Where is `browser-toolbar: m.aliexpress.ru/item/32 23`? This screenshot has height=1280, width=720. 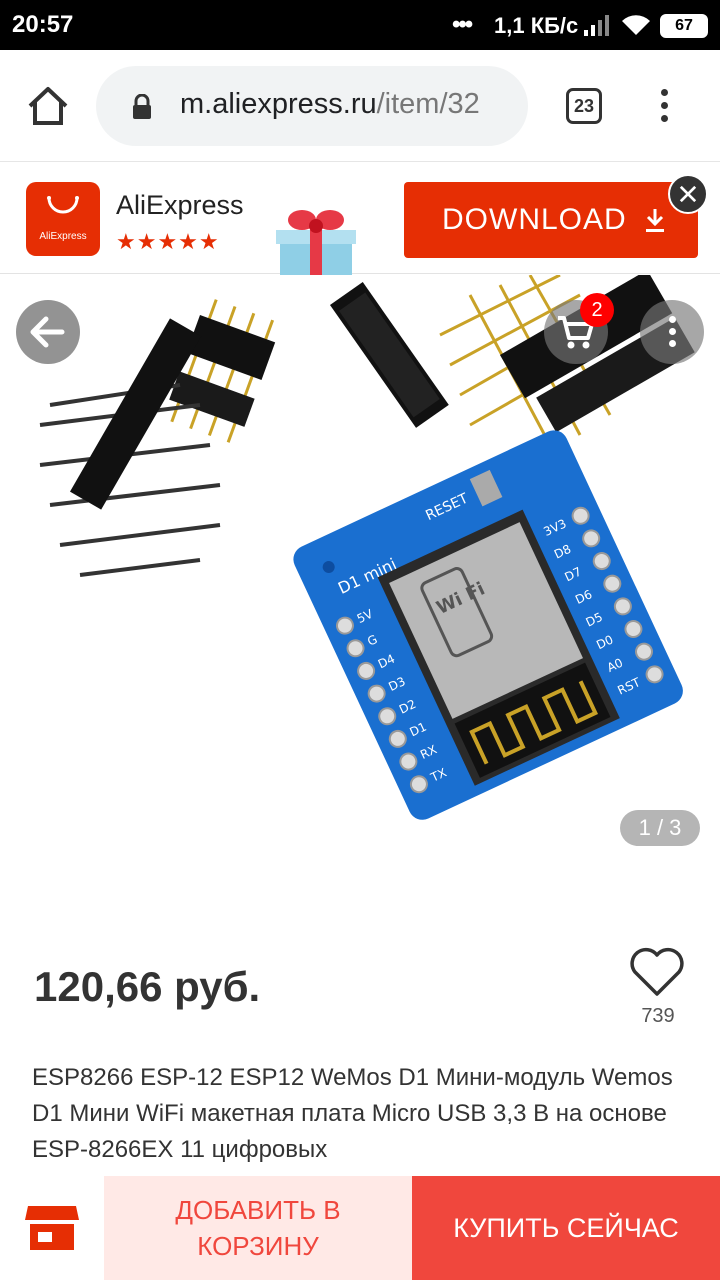 browser-toolbar: m.aliexpress.ru/item/32 23 is located at coordinates (360, 106).